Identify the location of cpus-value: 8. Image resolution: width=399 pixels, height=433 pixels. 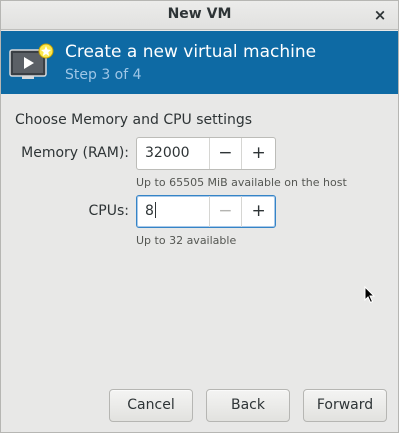
(149, 211).